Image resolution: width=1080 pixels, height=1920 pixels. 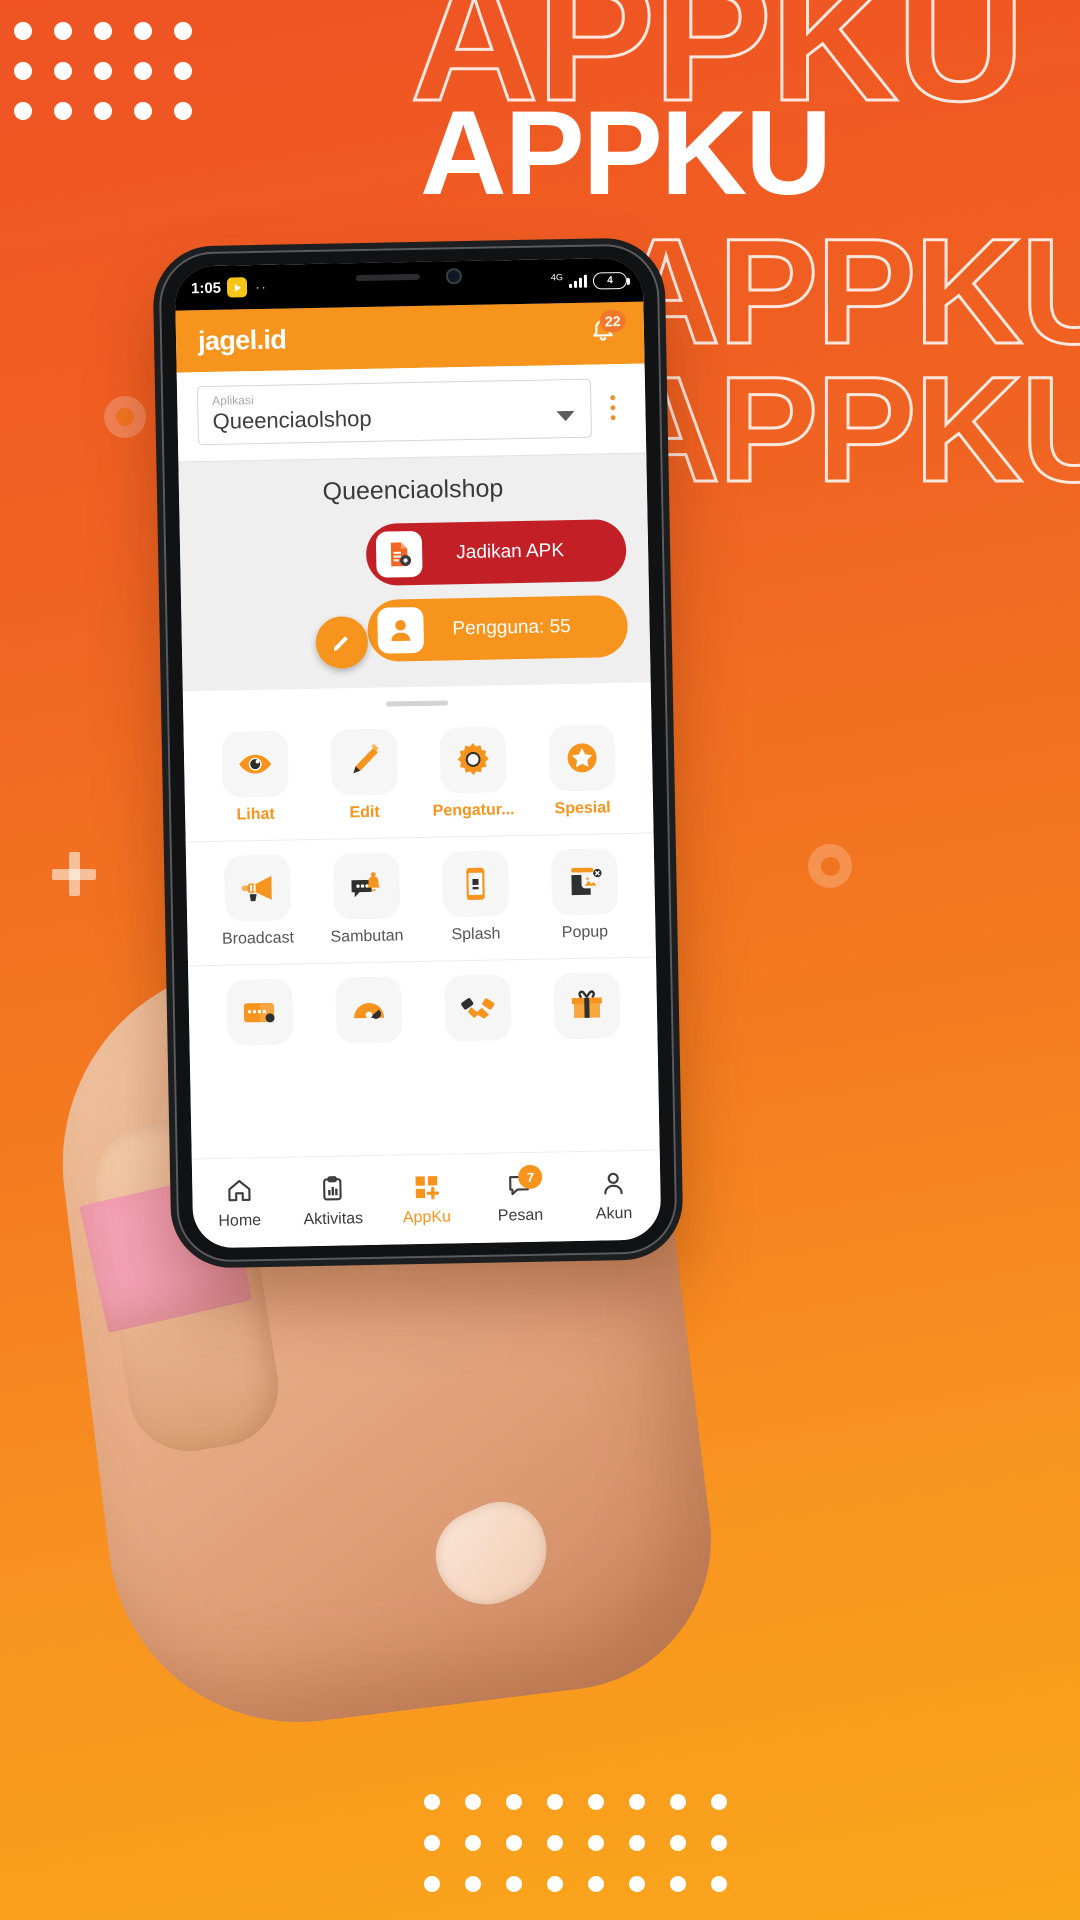 I want to click on menu-row-2: Broadcast Sambutan Splash Popup, so click(x=420, y=899).